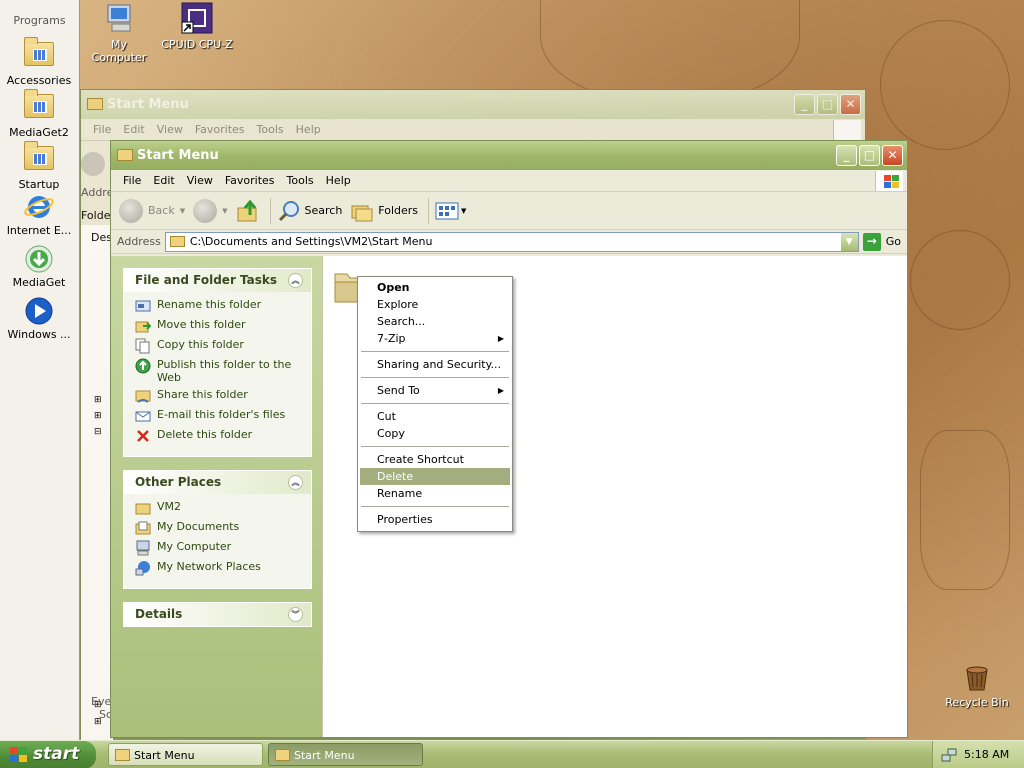  I want to click on tree-item-desktop: Des, so click(101, 237).